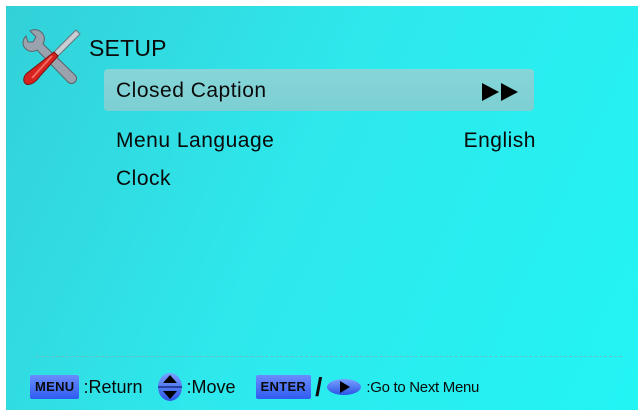  Describe the element at coordinates (499, 140) in the screenshot. I see `menu-item-value: English` at that location.